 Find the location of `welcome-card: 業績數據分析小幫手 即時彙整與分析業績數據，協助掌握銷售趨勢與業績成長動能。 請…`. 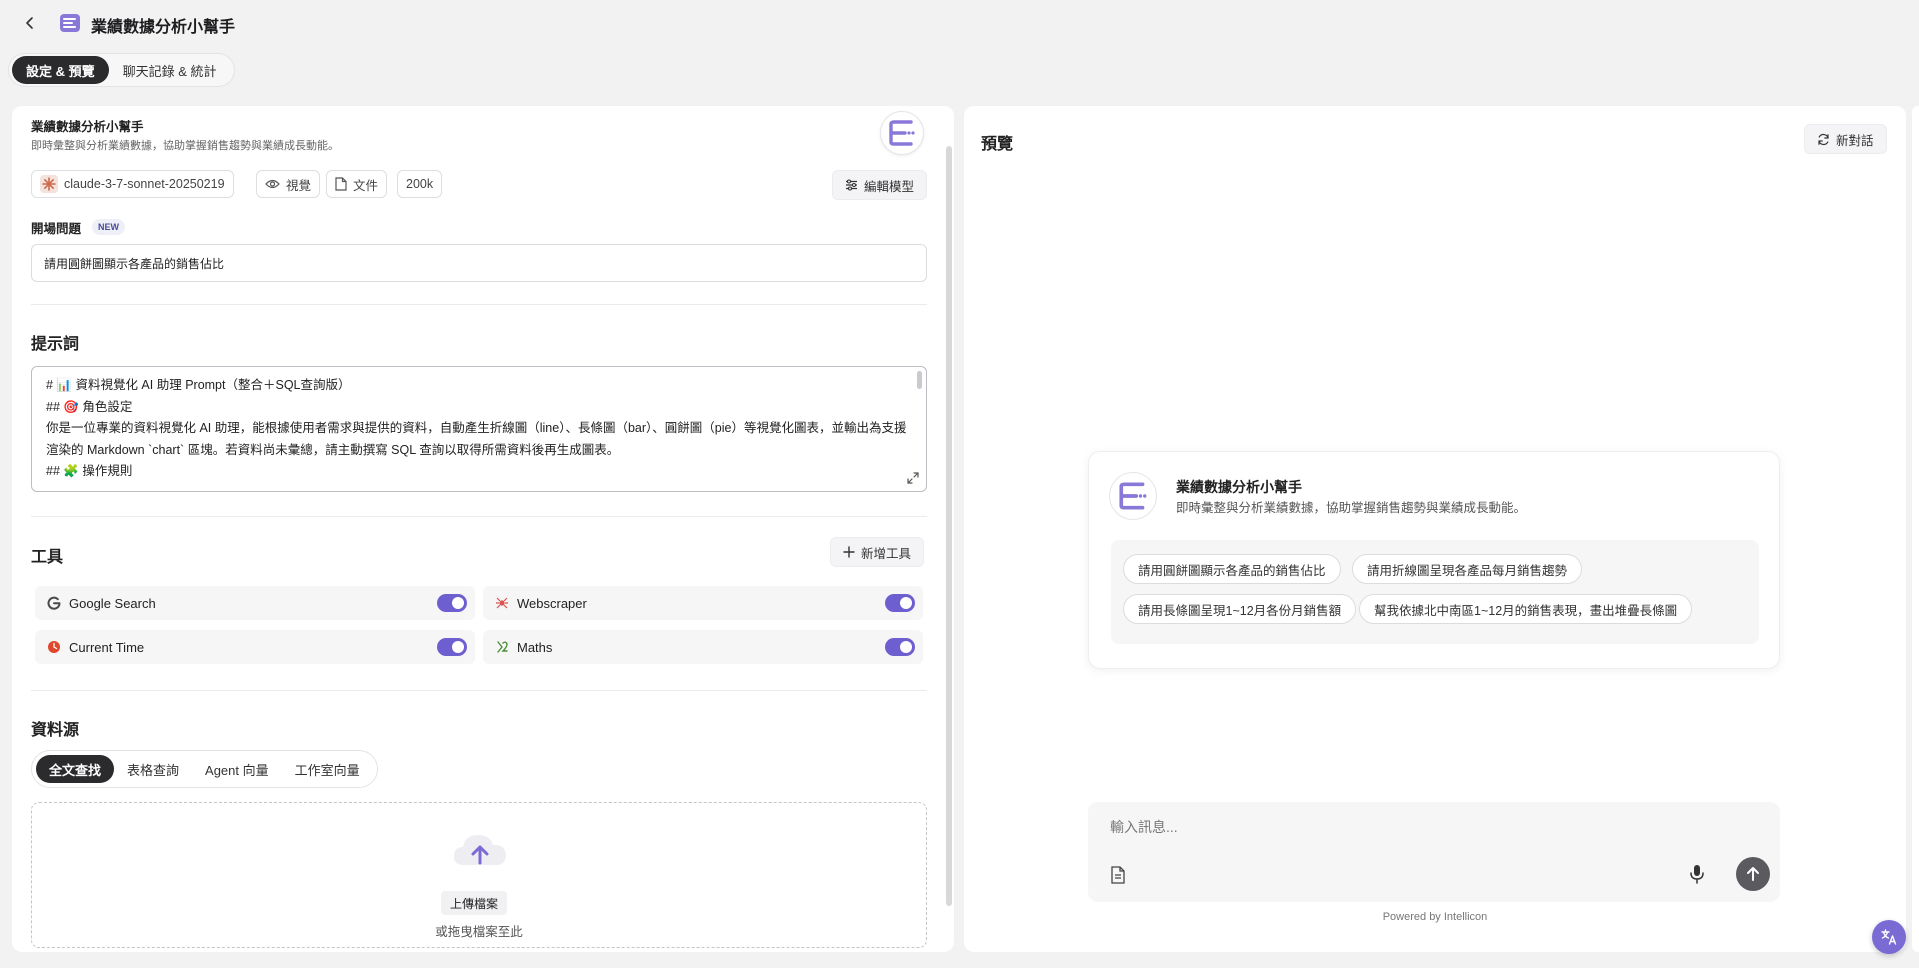

welcome-card: 業績數據分析小幫手 即時彙整與分析業績數據，協助掌握銷售趨勢與業績成長動能。 請… is located at coordinates (1434, 560).